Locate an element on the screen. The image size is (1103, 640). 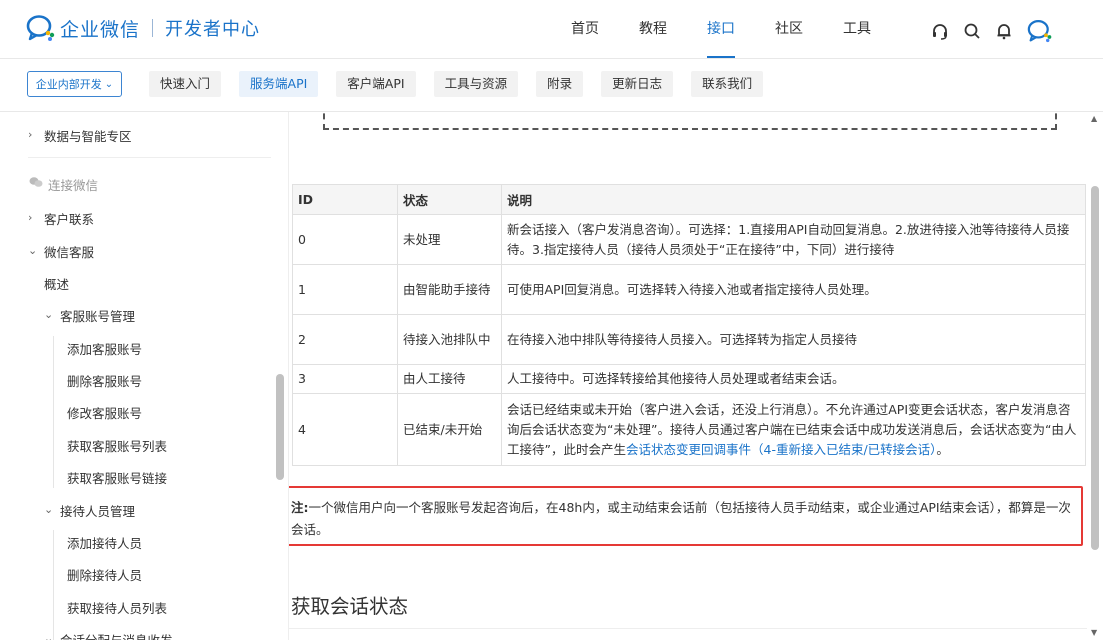
table-row: 3 由人工接待 人工接待中。可选择转接给其他接待人员处理或者结束会话。 is located at coordinates (689, 379).